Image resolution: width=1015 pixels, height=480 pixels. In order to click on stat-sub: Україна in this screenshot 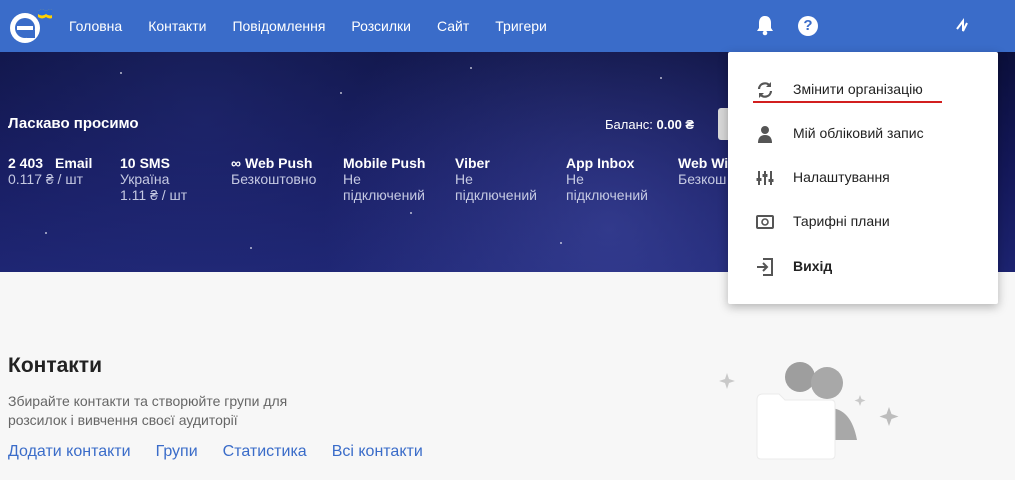, I will do `click(145, 179)`.